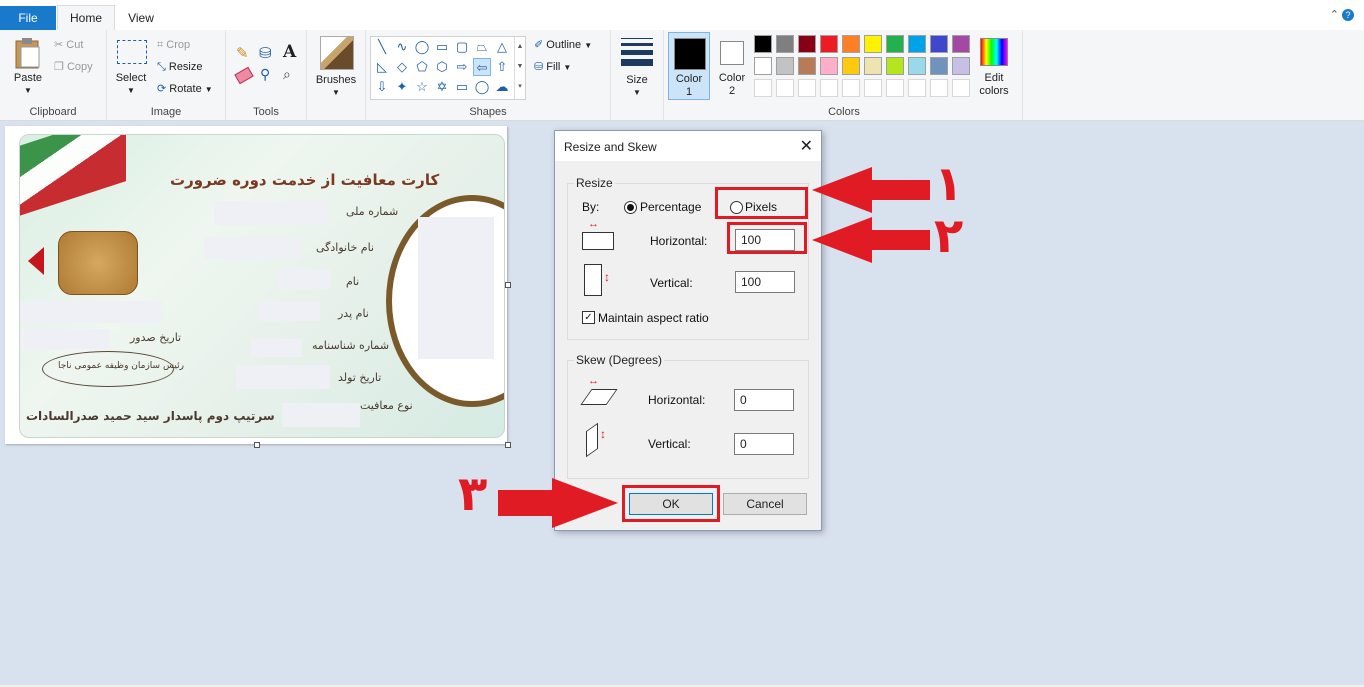  I want to click on fill-bucket-icon: ⛁, so click(265, 53).